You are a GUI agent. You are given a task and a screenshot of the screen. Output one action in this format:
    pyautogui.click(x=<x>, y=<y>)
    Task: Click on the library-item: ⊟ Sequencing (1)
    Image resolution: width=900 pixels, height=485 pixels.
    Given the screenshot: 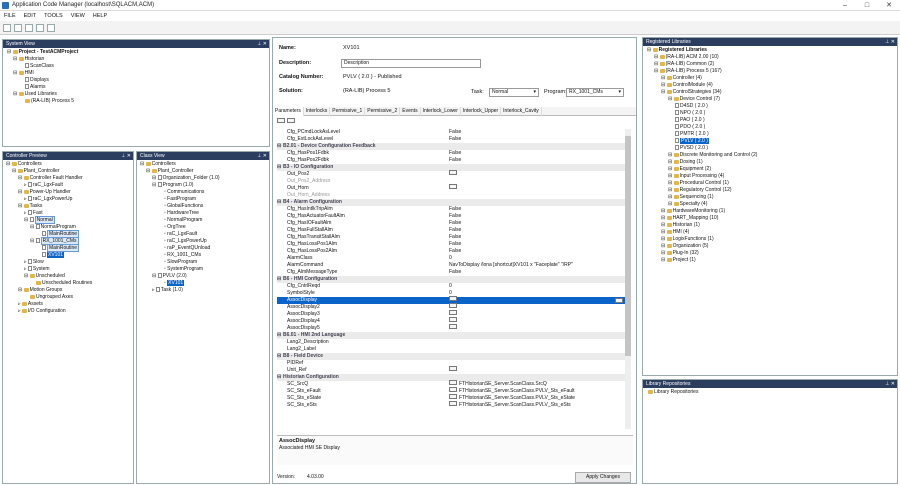 What is the action you would take?
    pyautogui.click(x=770, y=197)
    